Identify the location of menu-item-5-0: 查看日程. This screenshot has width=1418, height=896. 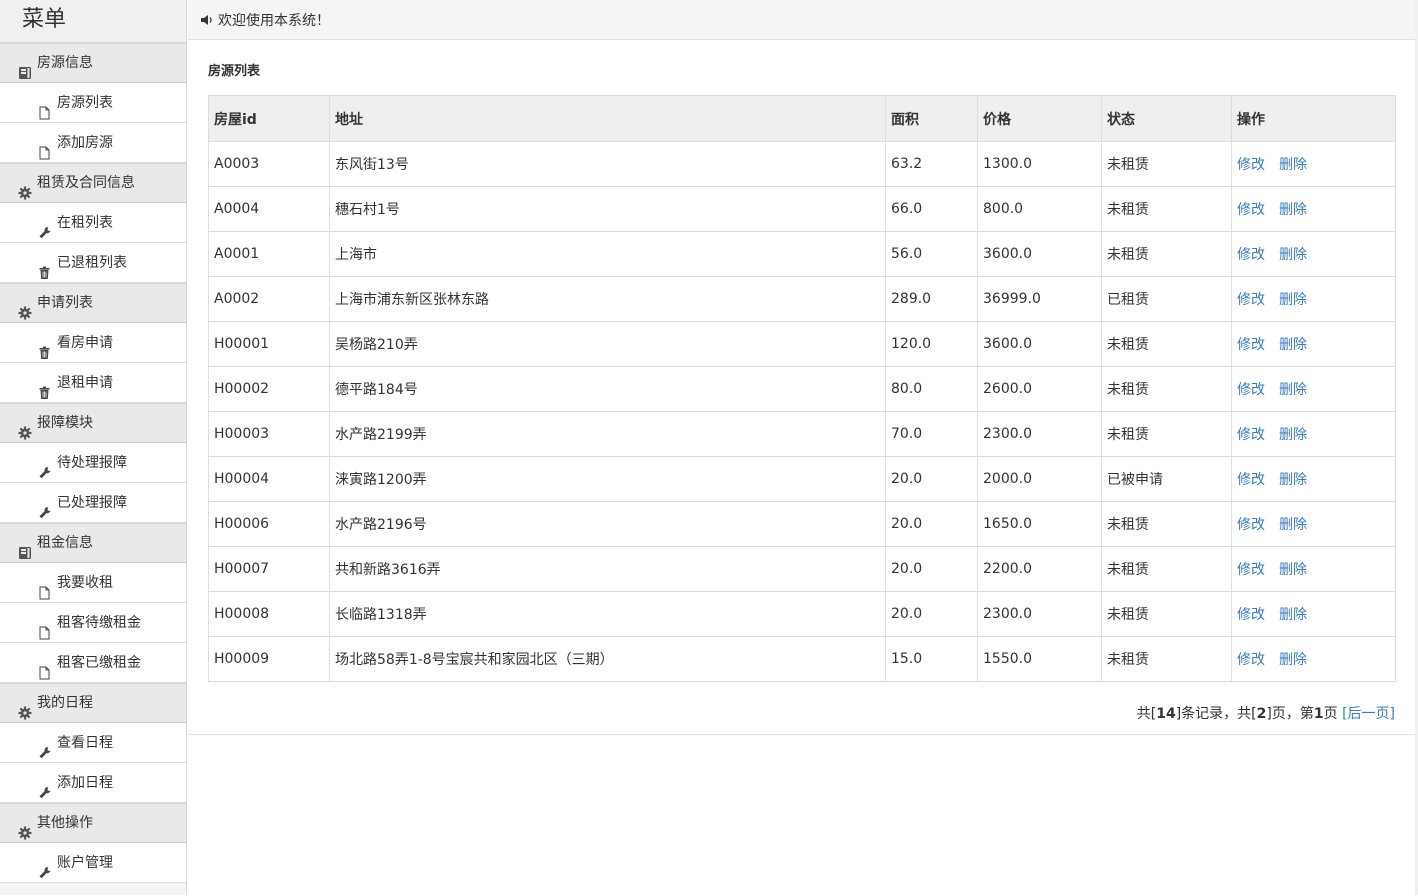
(93, 743).